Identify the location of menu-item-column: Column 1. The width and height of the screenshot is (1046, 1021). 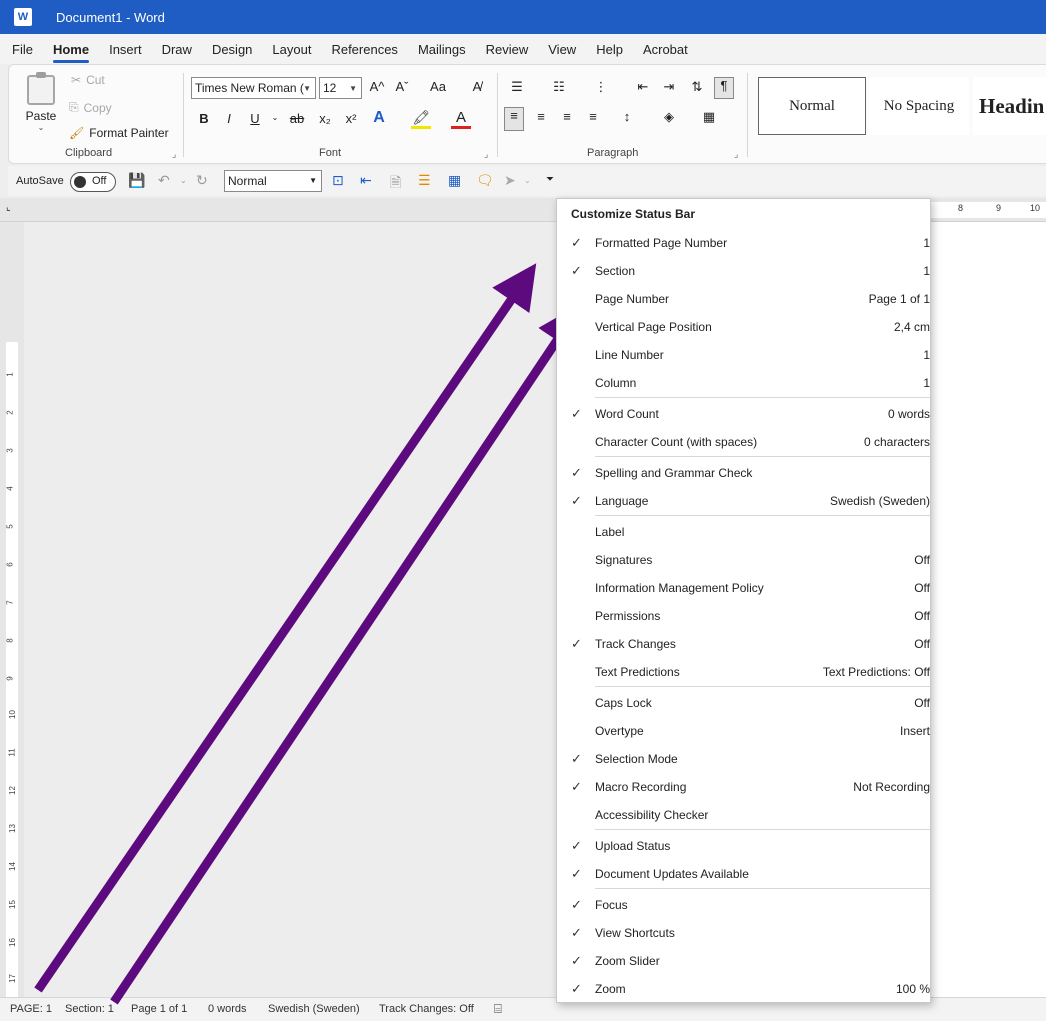
(744, 383).